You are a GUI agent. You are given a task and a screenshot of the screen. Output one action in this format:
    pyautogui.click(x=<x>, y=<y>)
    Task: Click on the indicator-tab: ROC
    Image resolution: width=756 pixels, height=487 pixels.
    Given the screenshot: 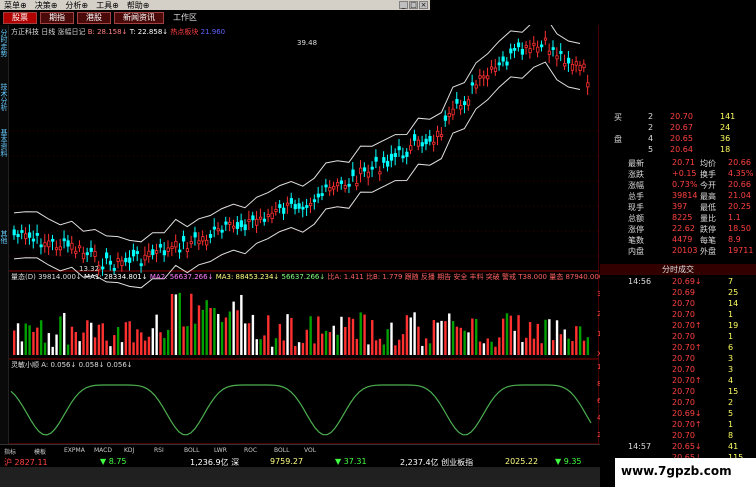 What is the action you would take?
    pyautogui.click(x=250, y=450)
    